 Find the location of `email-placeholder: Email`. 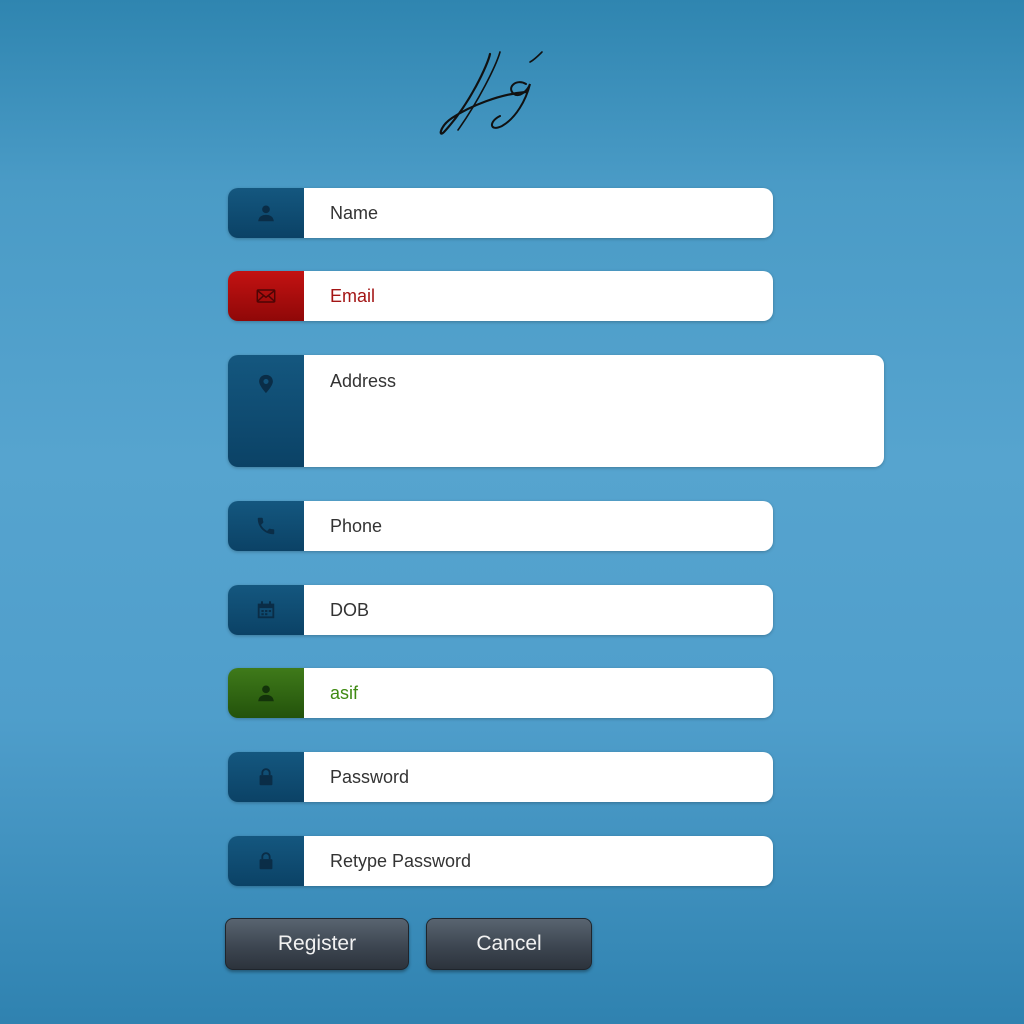

email-placeholder: Email is located at coordinates (353, 295).